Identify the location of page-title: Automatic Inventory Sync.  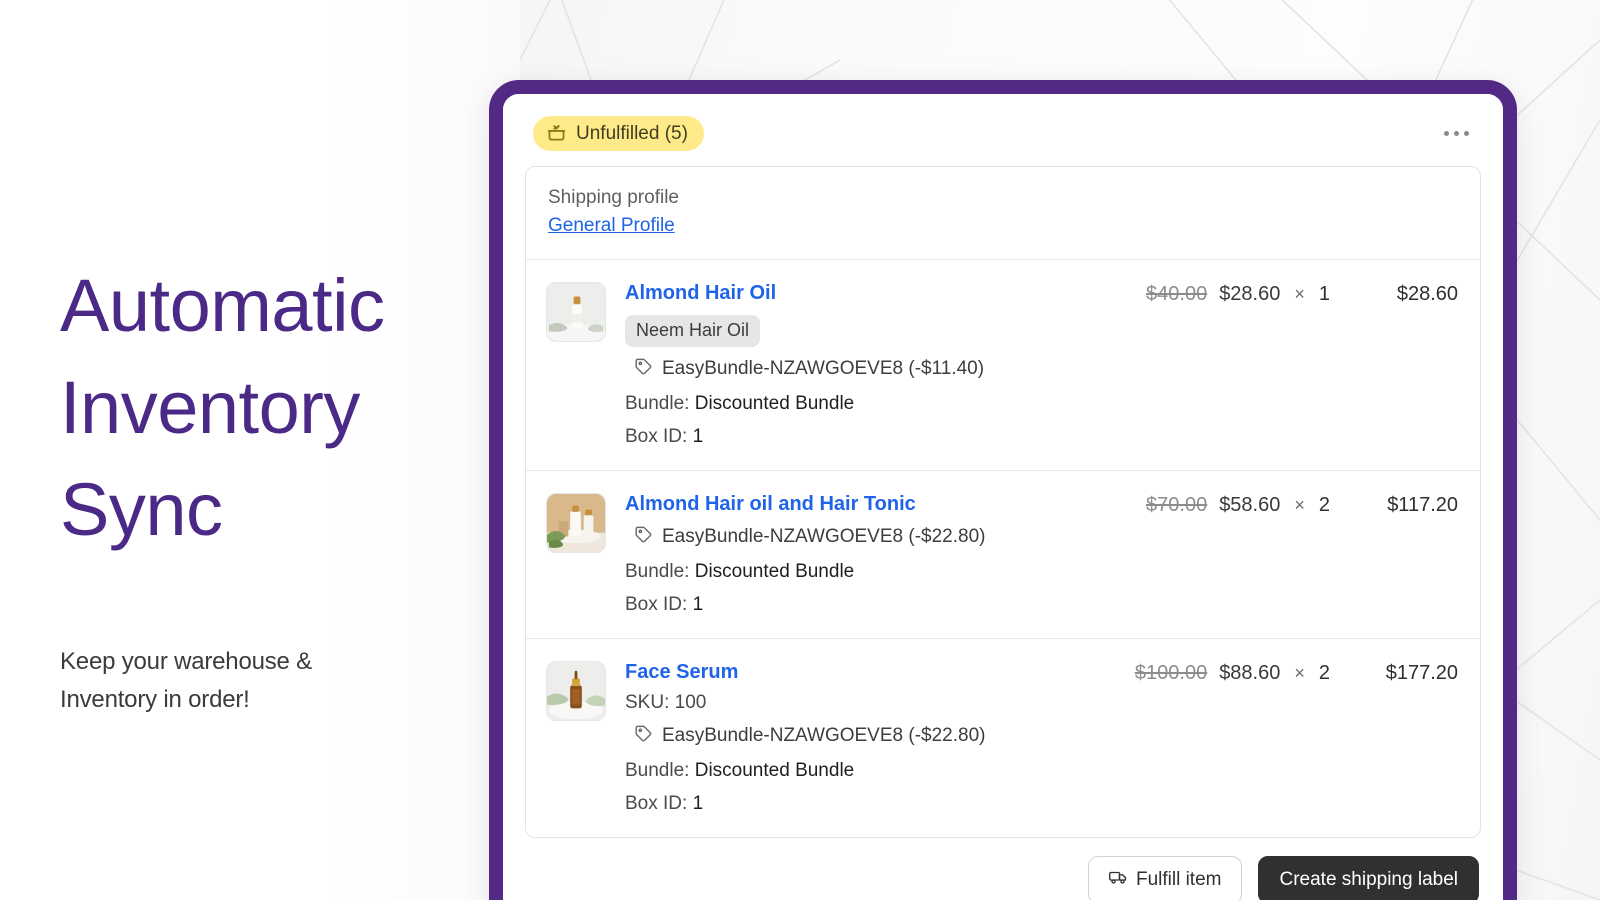
(270, 408).